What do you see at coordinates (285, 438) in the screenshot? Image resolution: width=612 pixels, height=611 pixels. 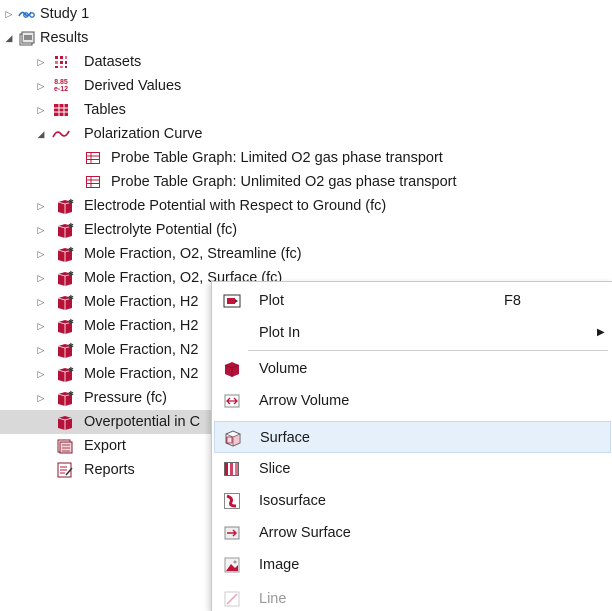 I see `menu-item-label: Surface` at bounding box center [285, 438].